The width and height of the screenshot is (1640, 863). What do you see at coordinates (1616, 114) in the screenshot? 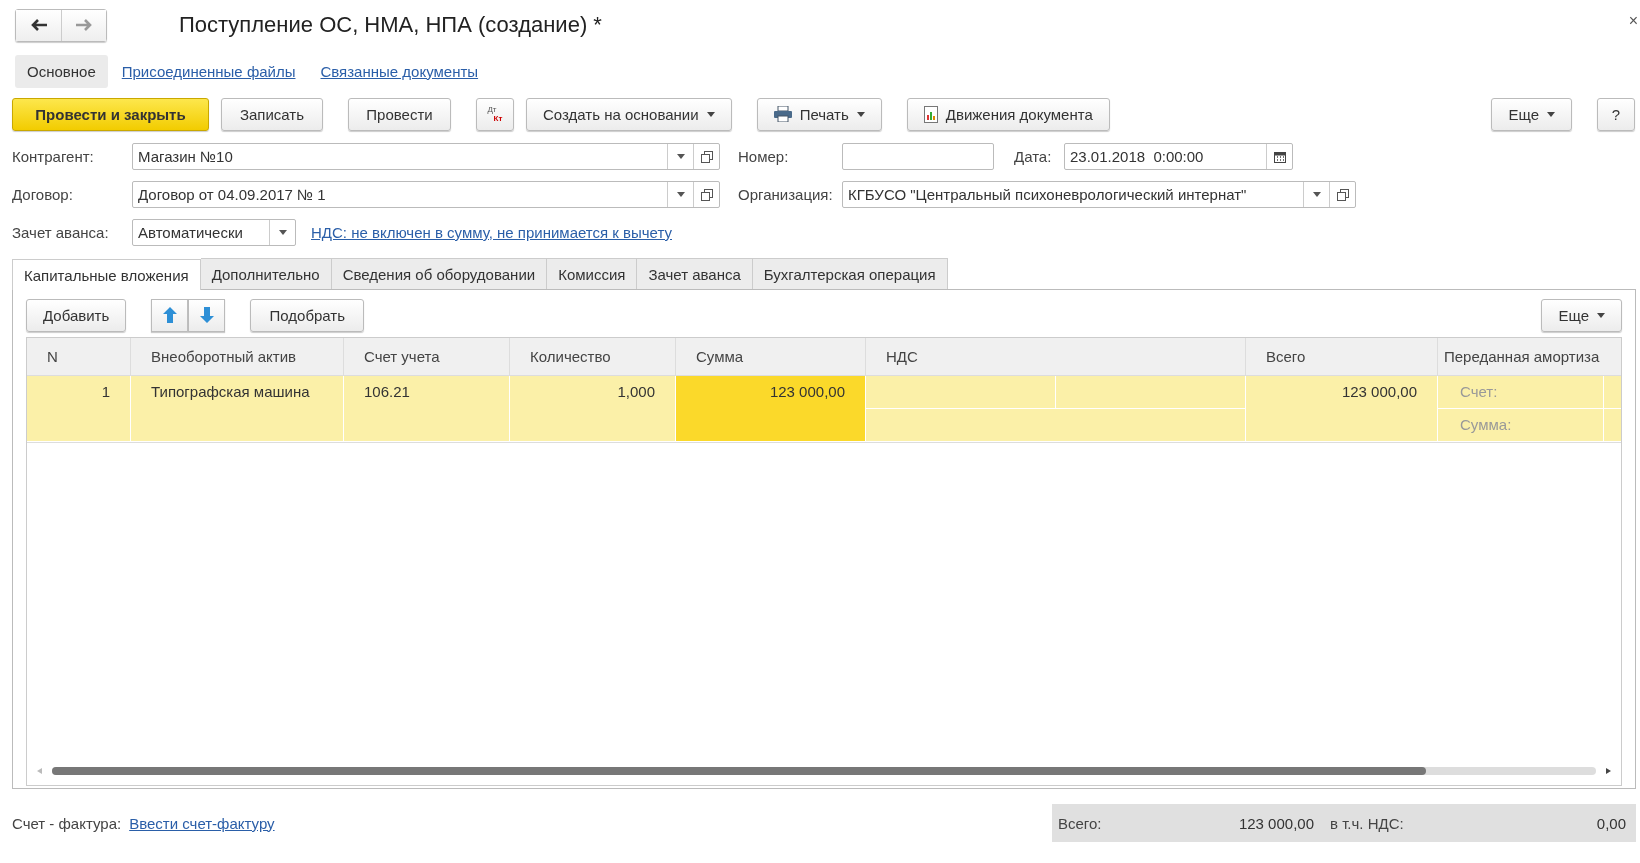
I see `help-button: ?` at bounding box center [1616, 114].